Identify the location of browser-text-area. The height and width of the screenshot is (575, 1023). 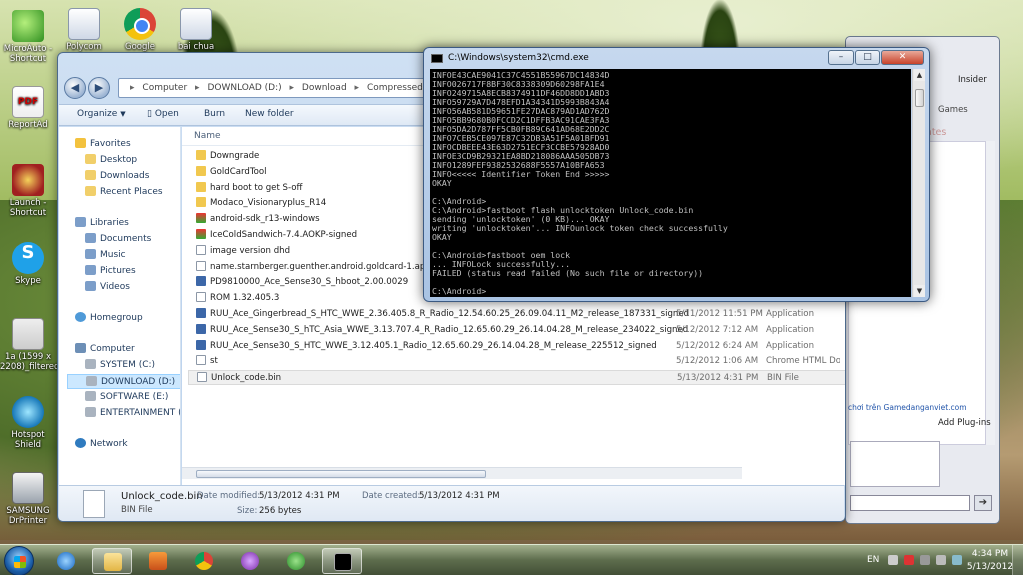
(895, 464).